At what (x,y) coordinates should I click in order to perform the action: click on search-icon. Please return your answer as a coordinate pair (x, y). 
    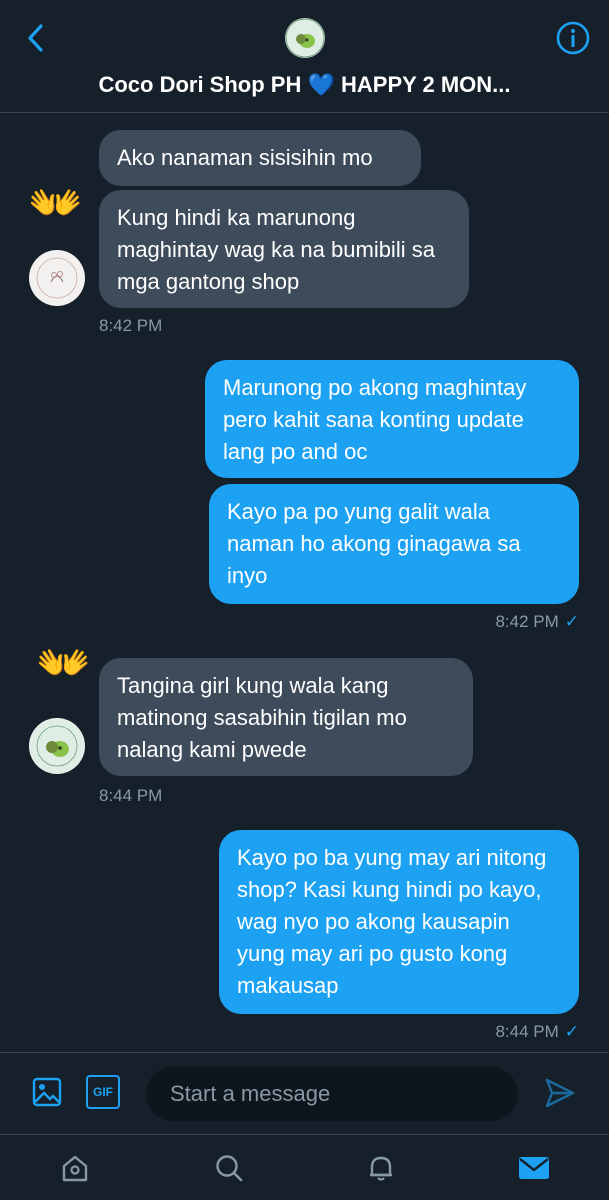
    Looking at the image, I should click on (229, 1168).